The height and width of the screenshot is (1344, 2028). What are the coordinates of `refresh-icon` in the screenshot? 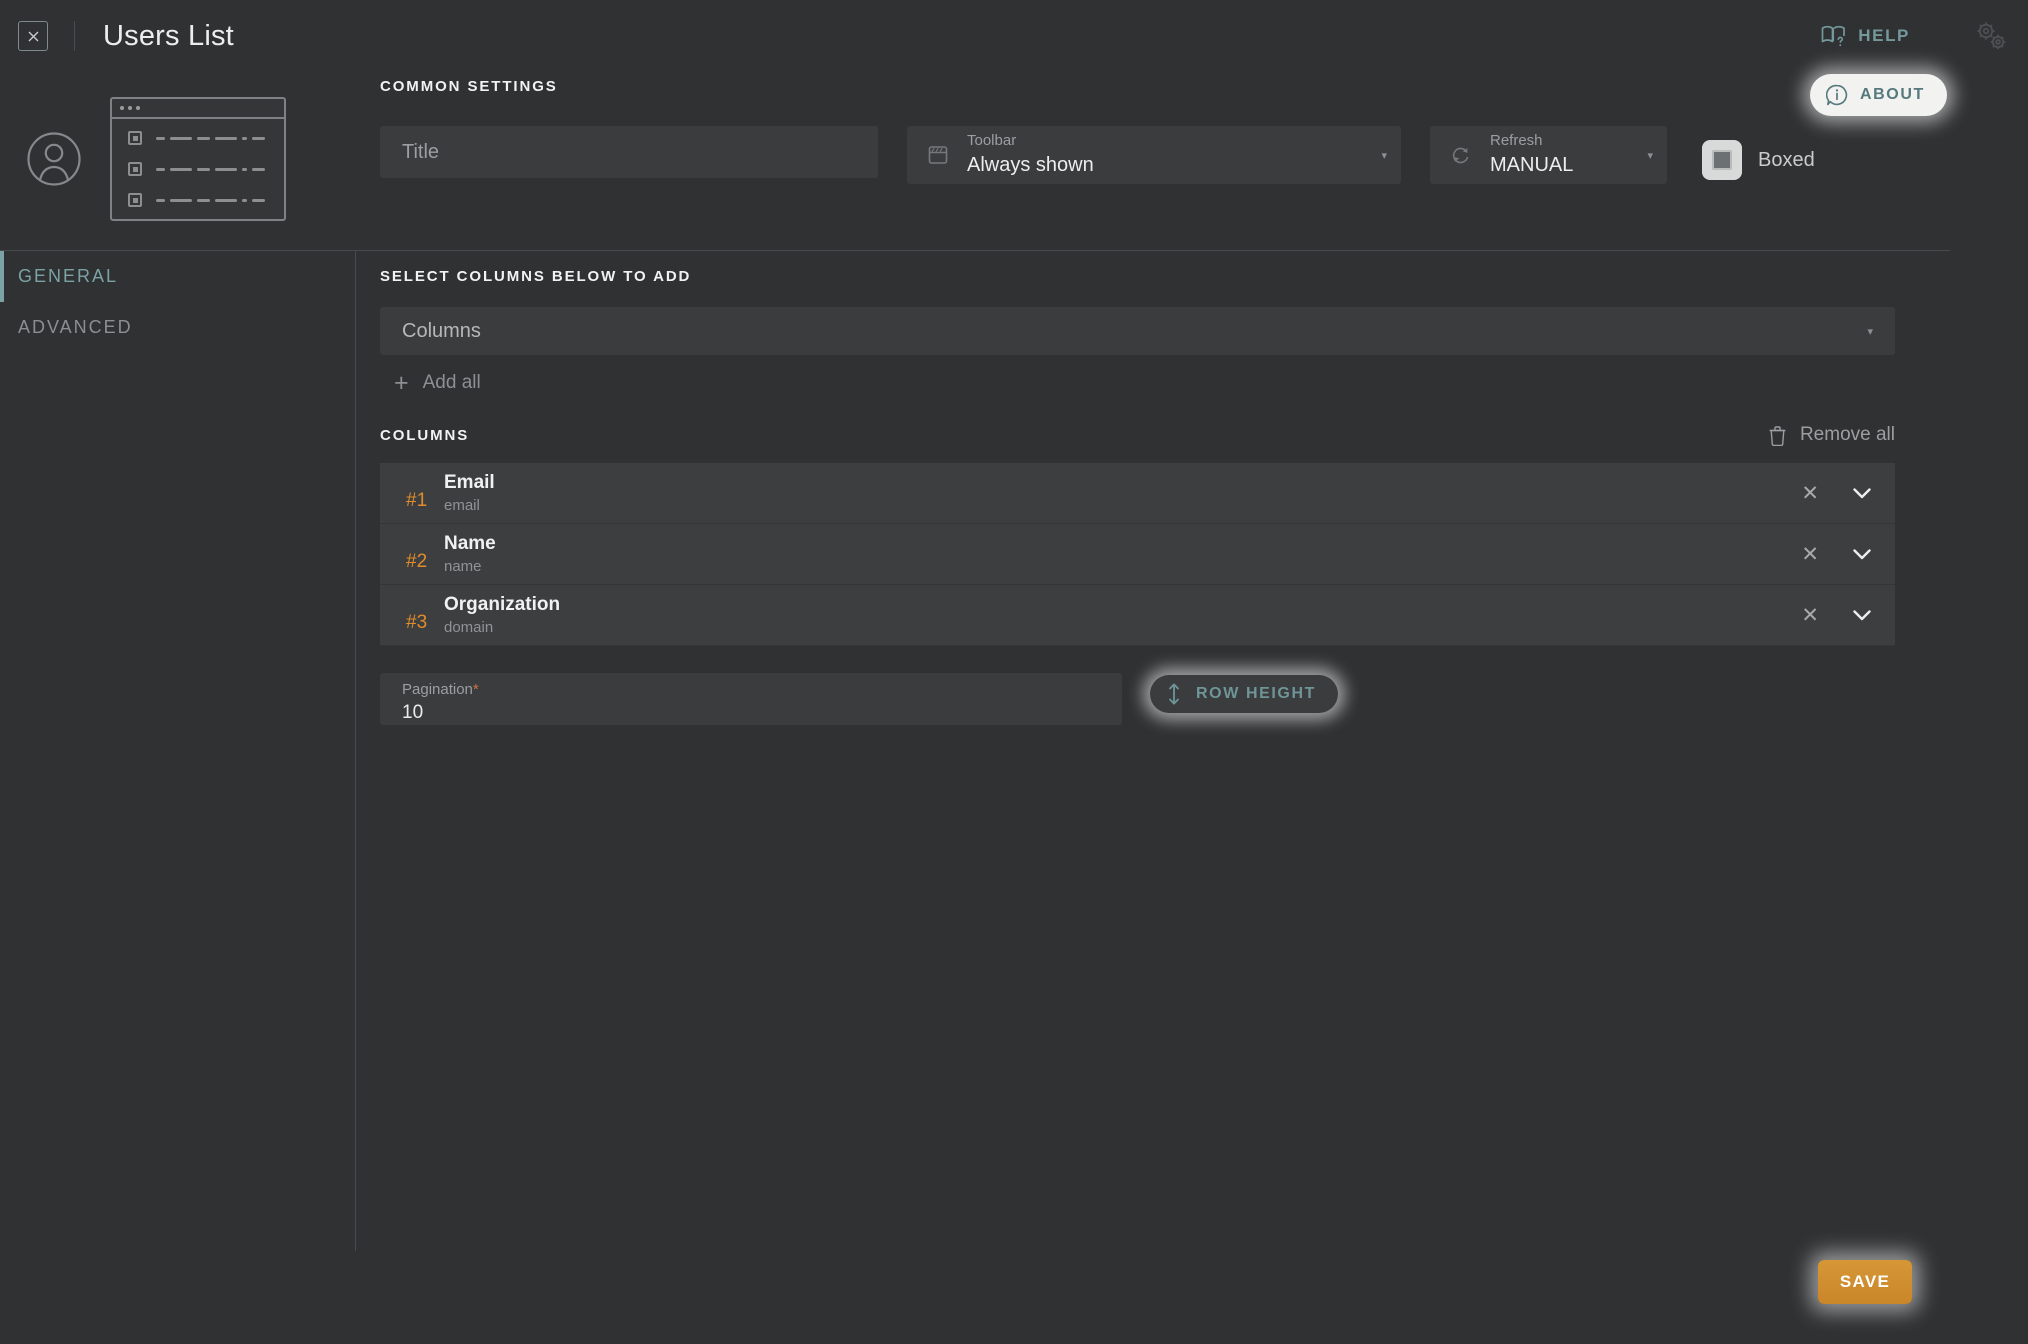 It's located at (1461, 155).